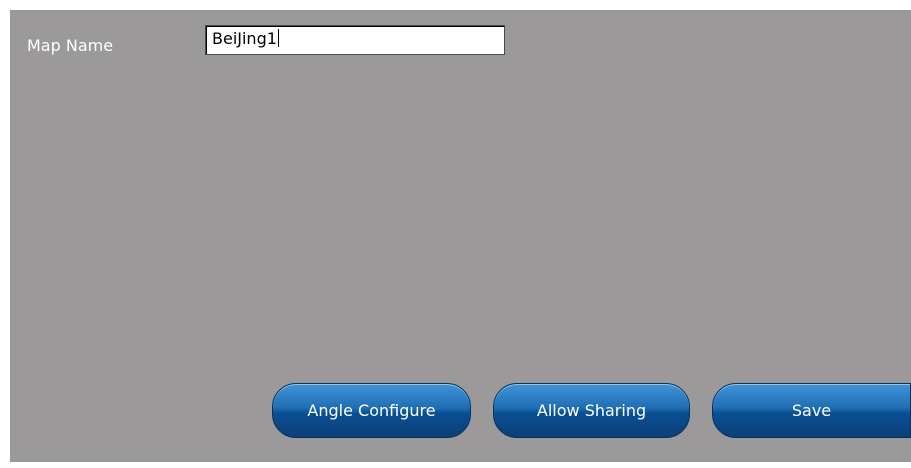 This screenshot has width=911, height=468. Describe the element at coordinates (811, 410) in the screenshot. I see `save-button: Save` at that location.